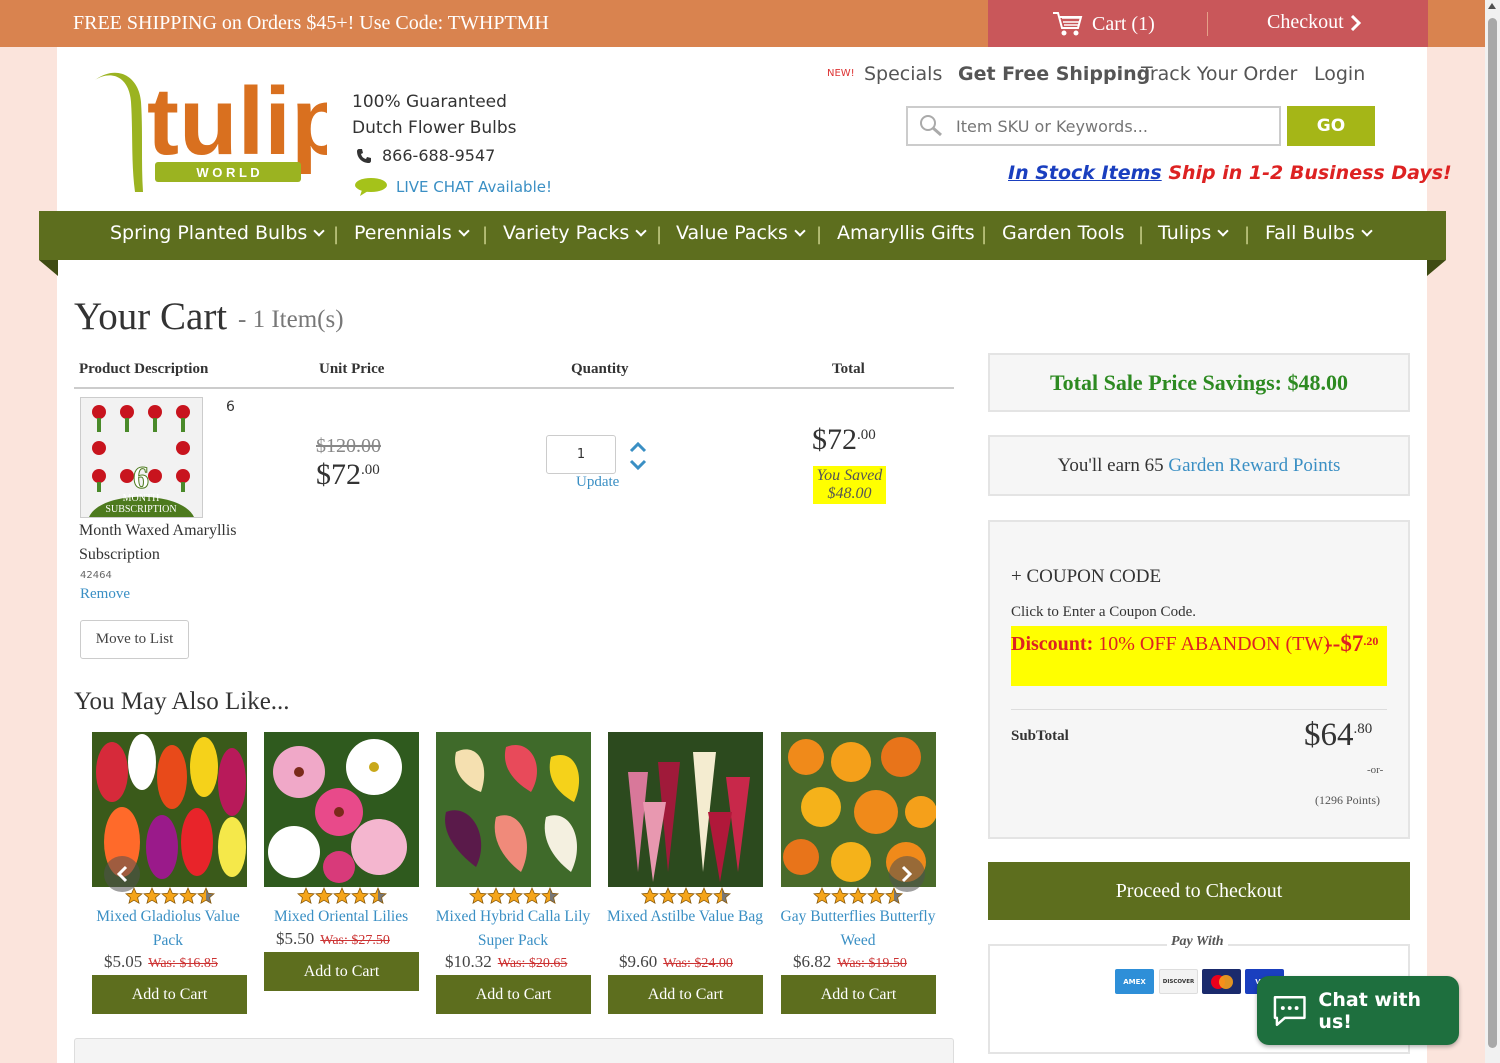 Image resolution: width=1500 pixels, height=1063 pixels. What do you see at coordinates (48, 268) in the screenshot?
I see `nav-fold` at bounding box center [48, 268].